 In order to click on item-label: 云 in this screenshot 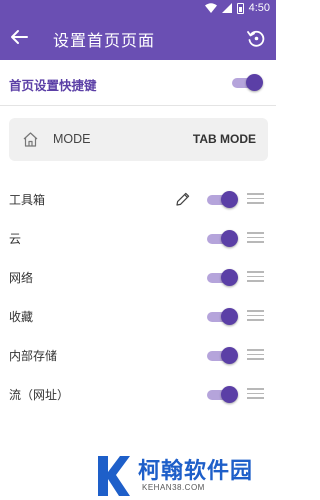, I will do `click(15, 239)`.